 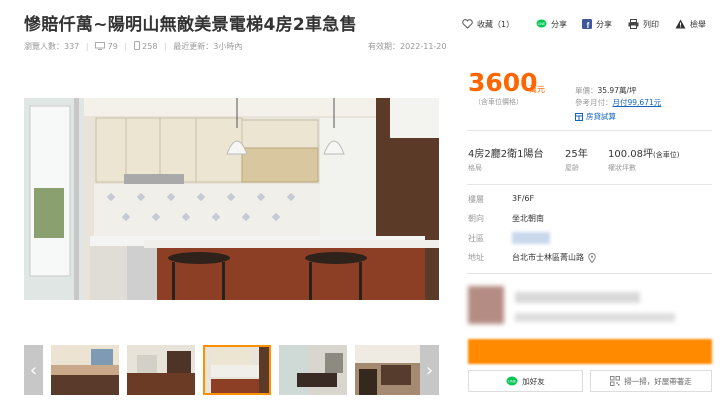 I want to click on layout-value: 4房2廳2衛1陽台, so click(x=506, y=154).